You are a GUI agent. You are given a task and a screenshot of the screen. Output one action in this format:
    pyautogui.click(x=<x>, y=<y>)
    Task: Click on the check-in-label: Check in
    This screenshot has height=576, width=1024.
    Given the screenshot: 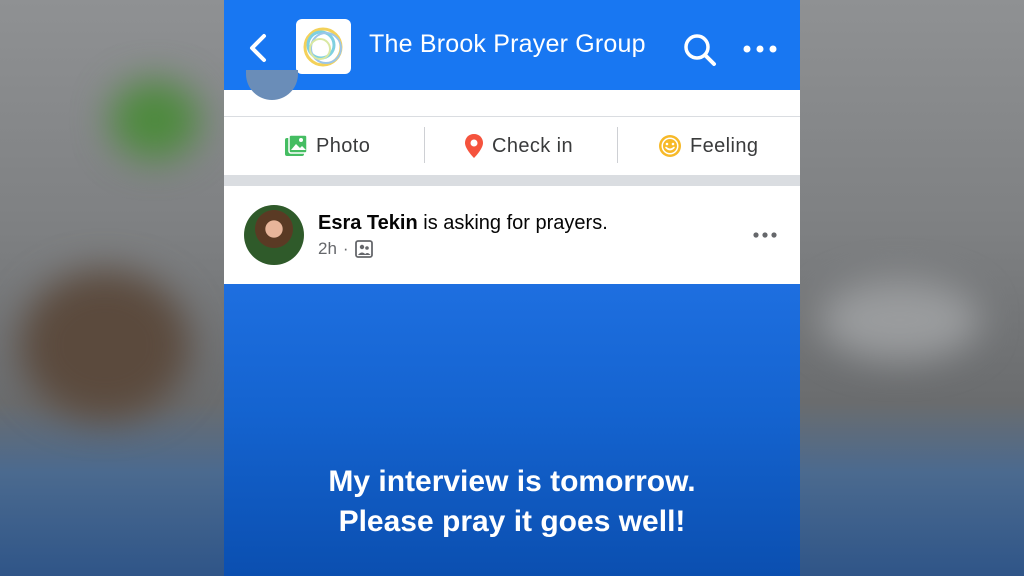 What is the action you would take?
    pyautogui.click(x=533, y=145)
    